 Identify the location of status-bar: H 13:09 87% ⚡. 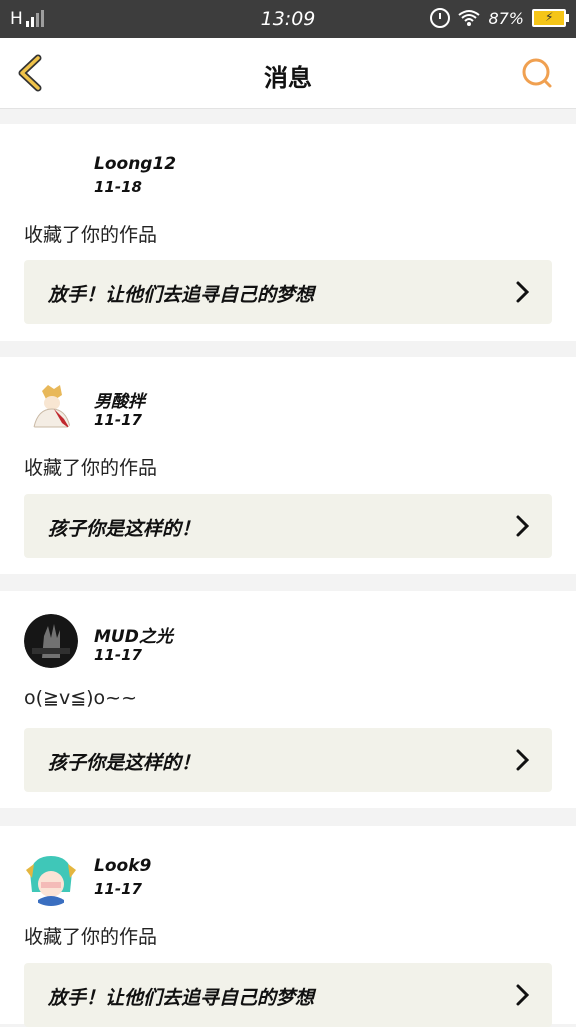
(288, 19).